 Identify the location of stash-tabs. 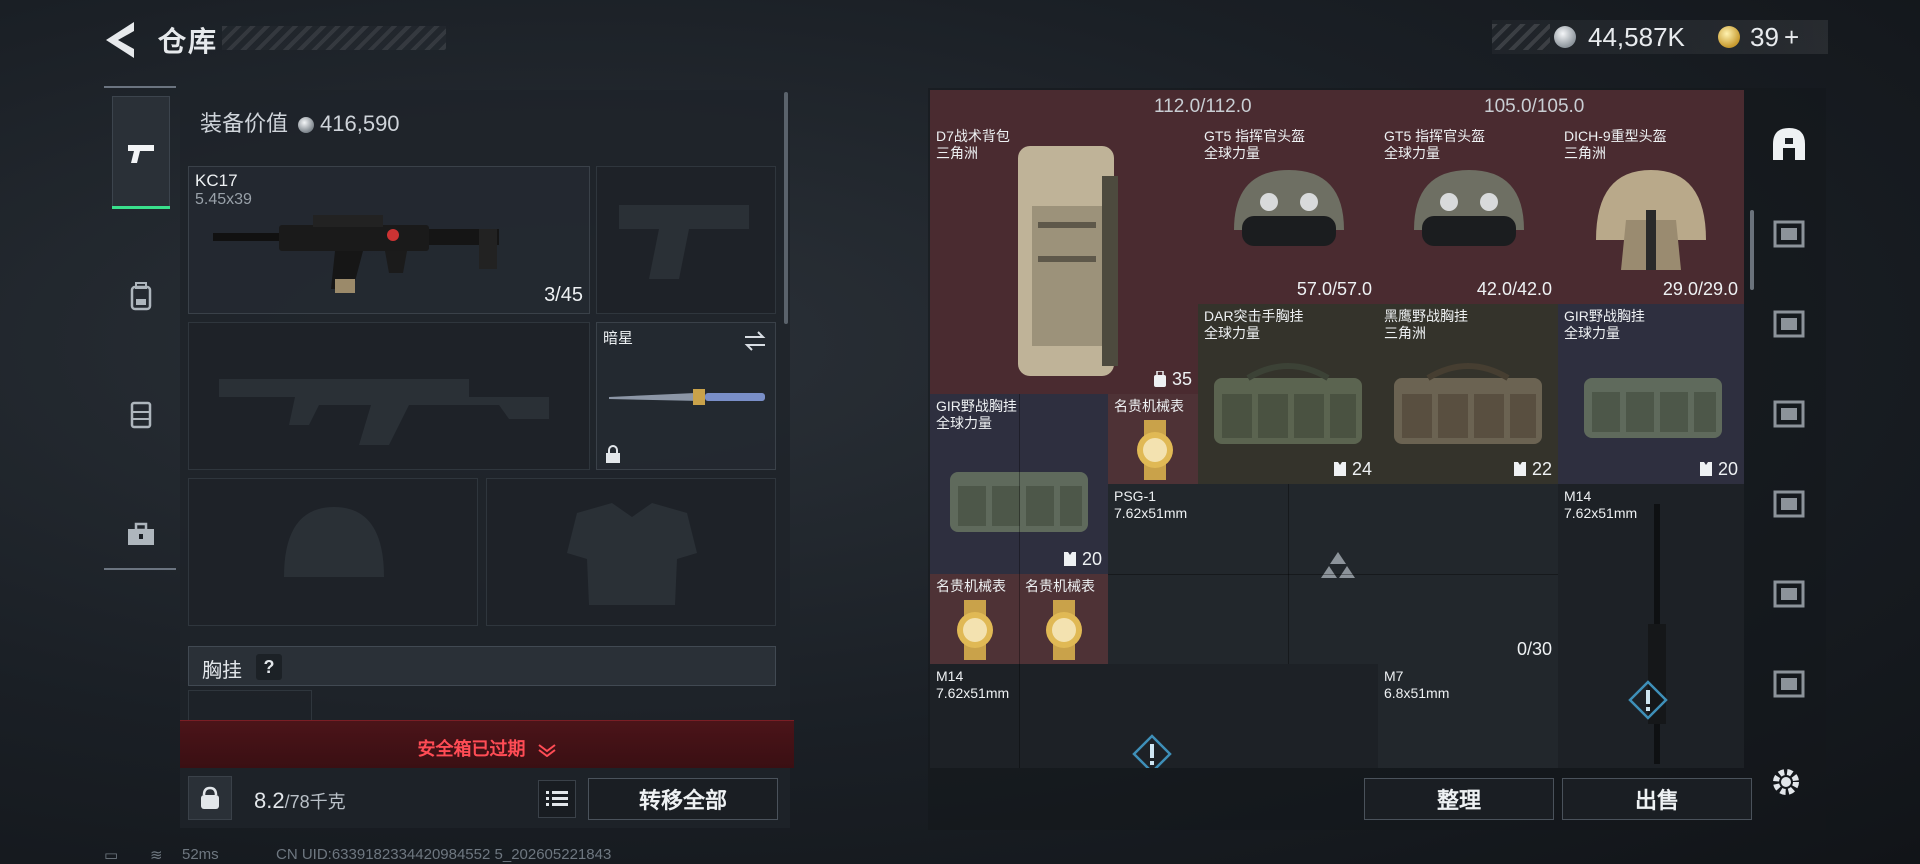
(1789, 414).